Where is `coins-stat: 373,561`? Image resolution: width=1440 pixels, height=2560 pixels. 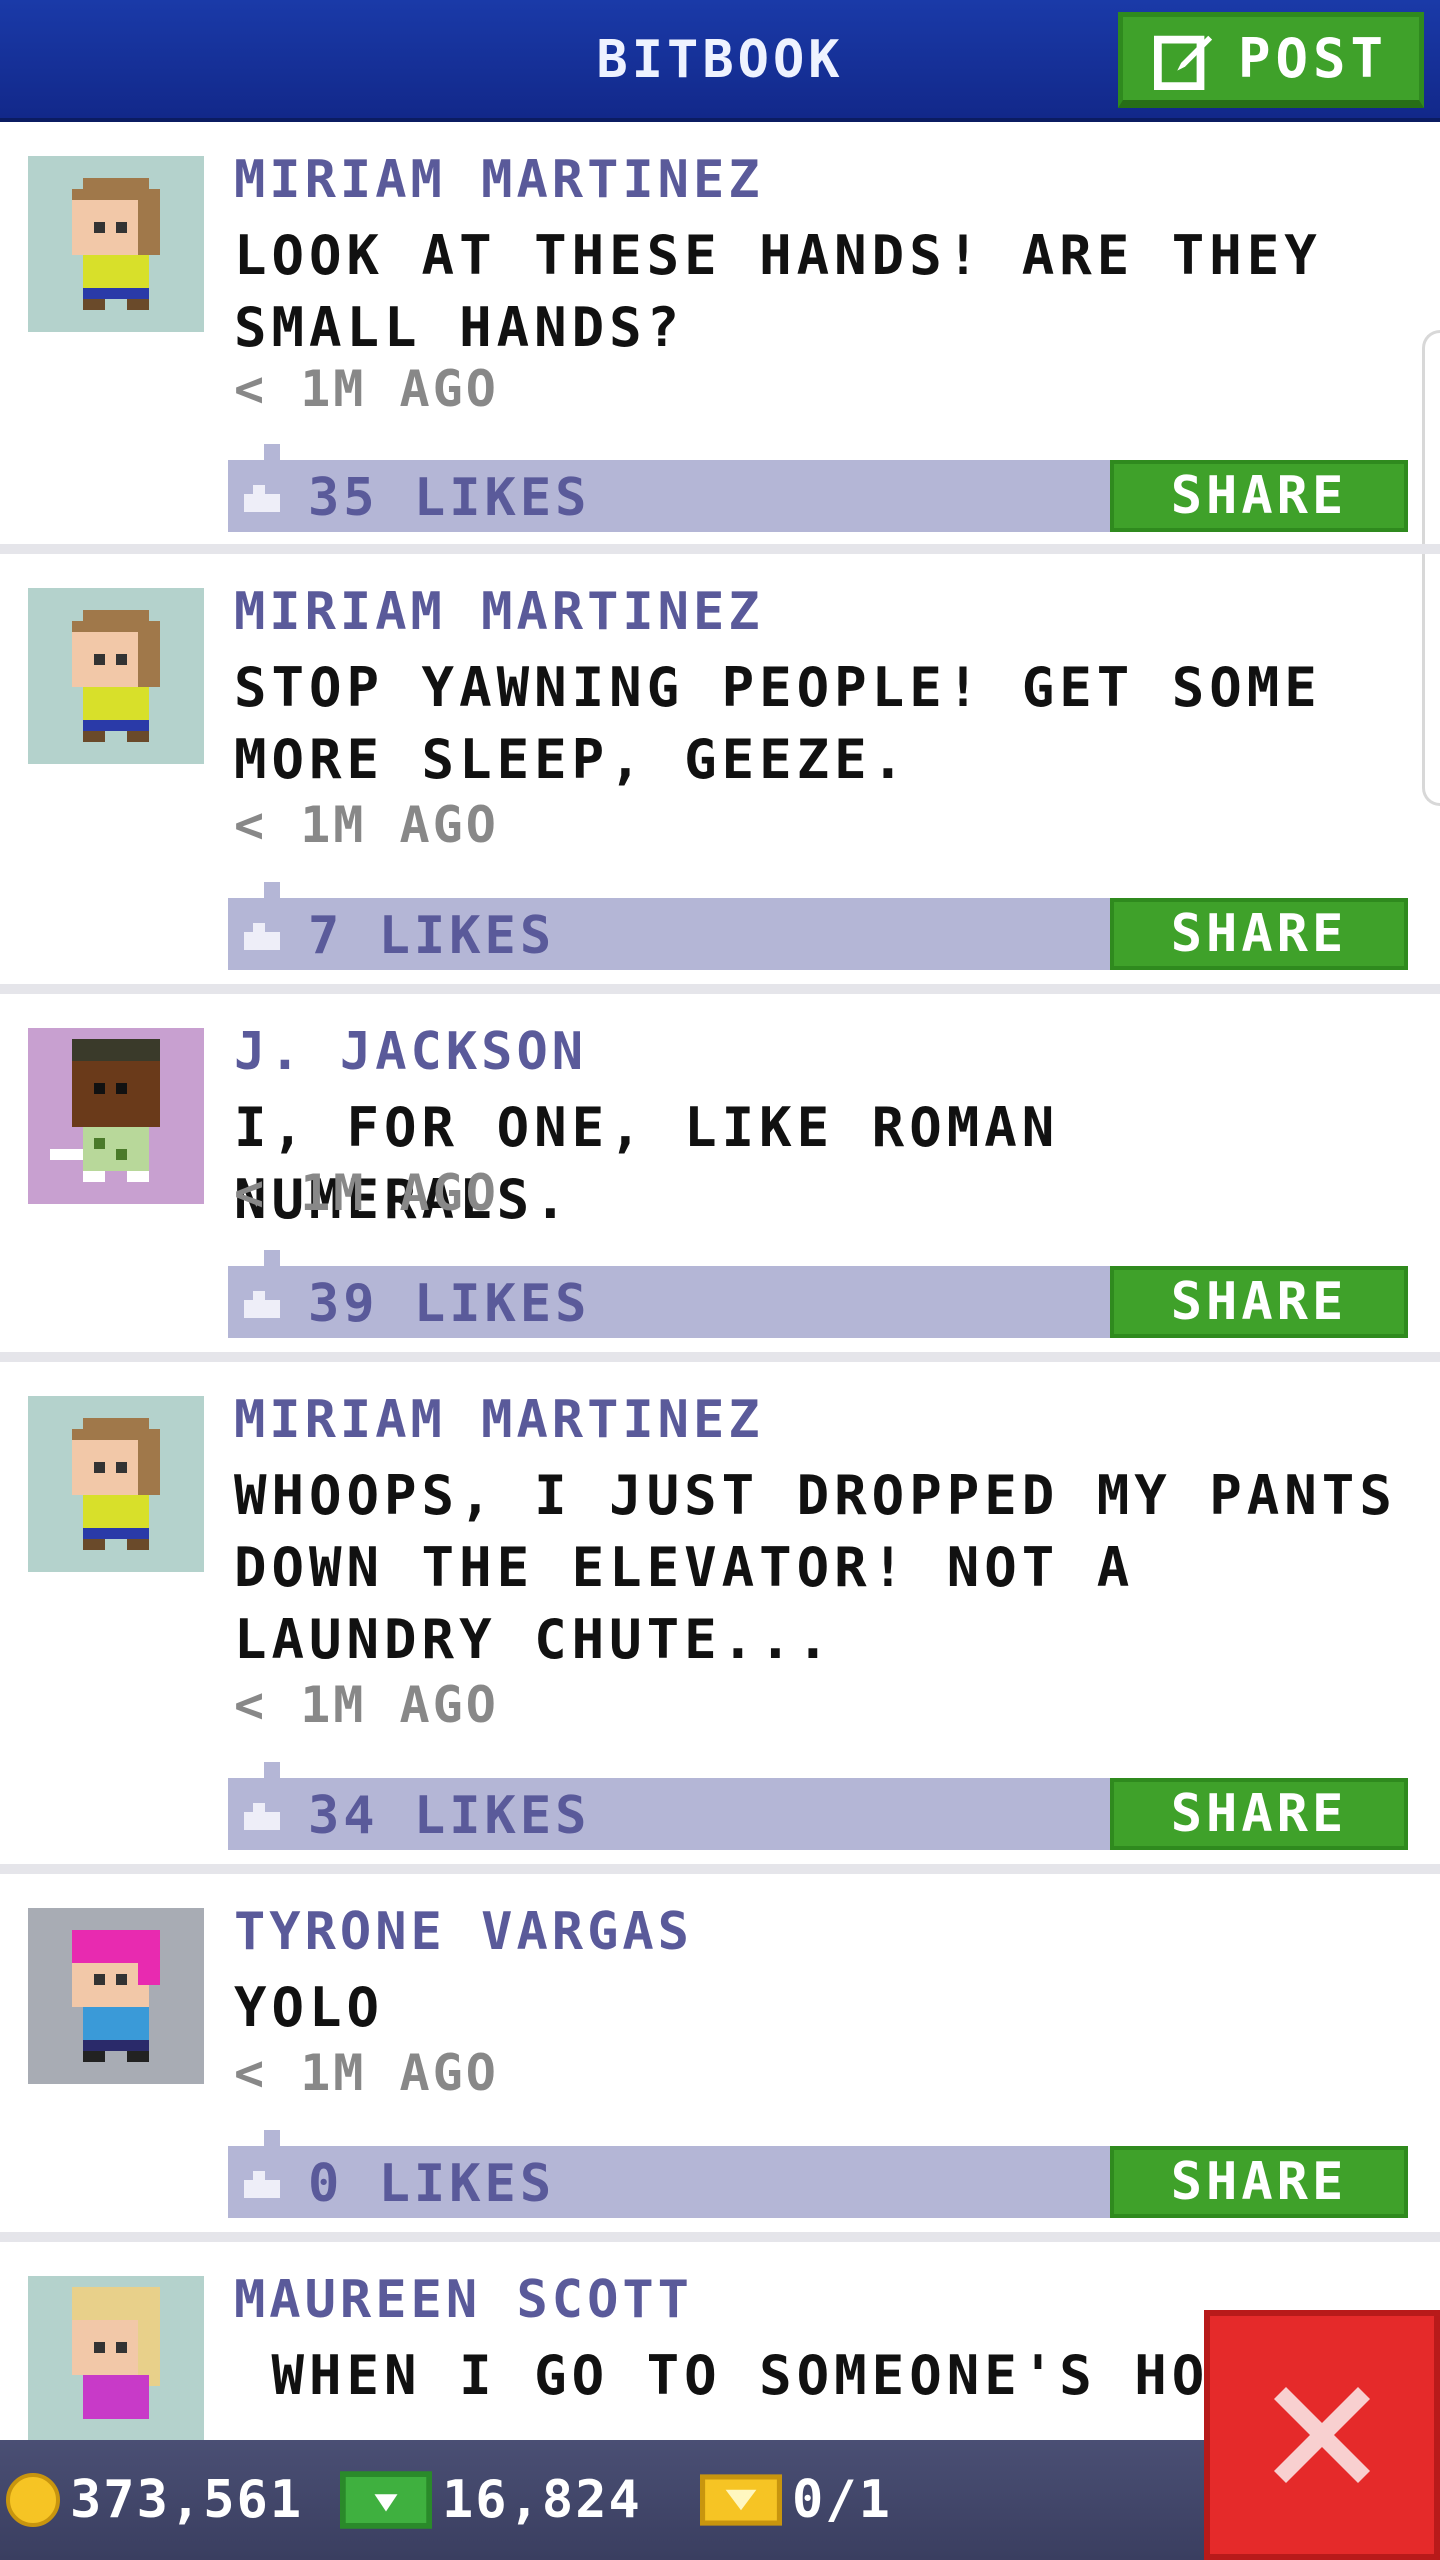 coins-stat: 373,561 is located at coordinates (154, 2500).